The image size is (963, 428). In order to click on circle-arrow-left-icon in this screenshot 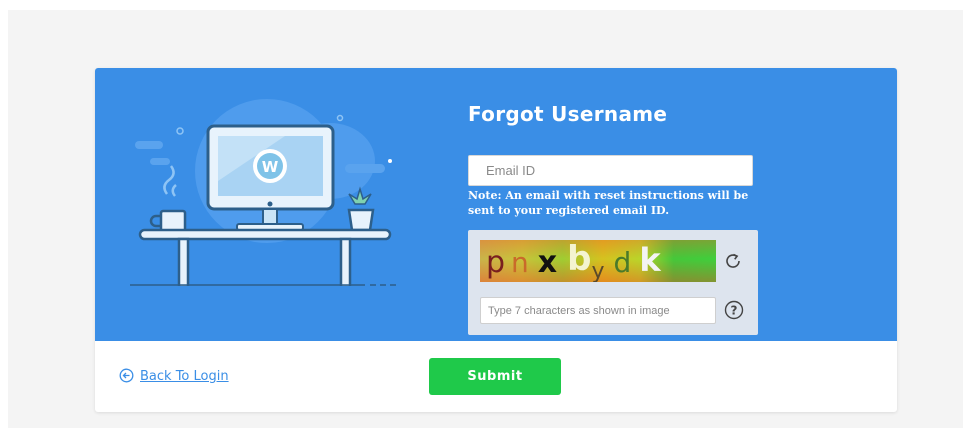, I will do `click(126, 375)`.